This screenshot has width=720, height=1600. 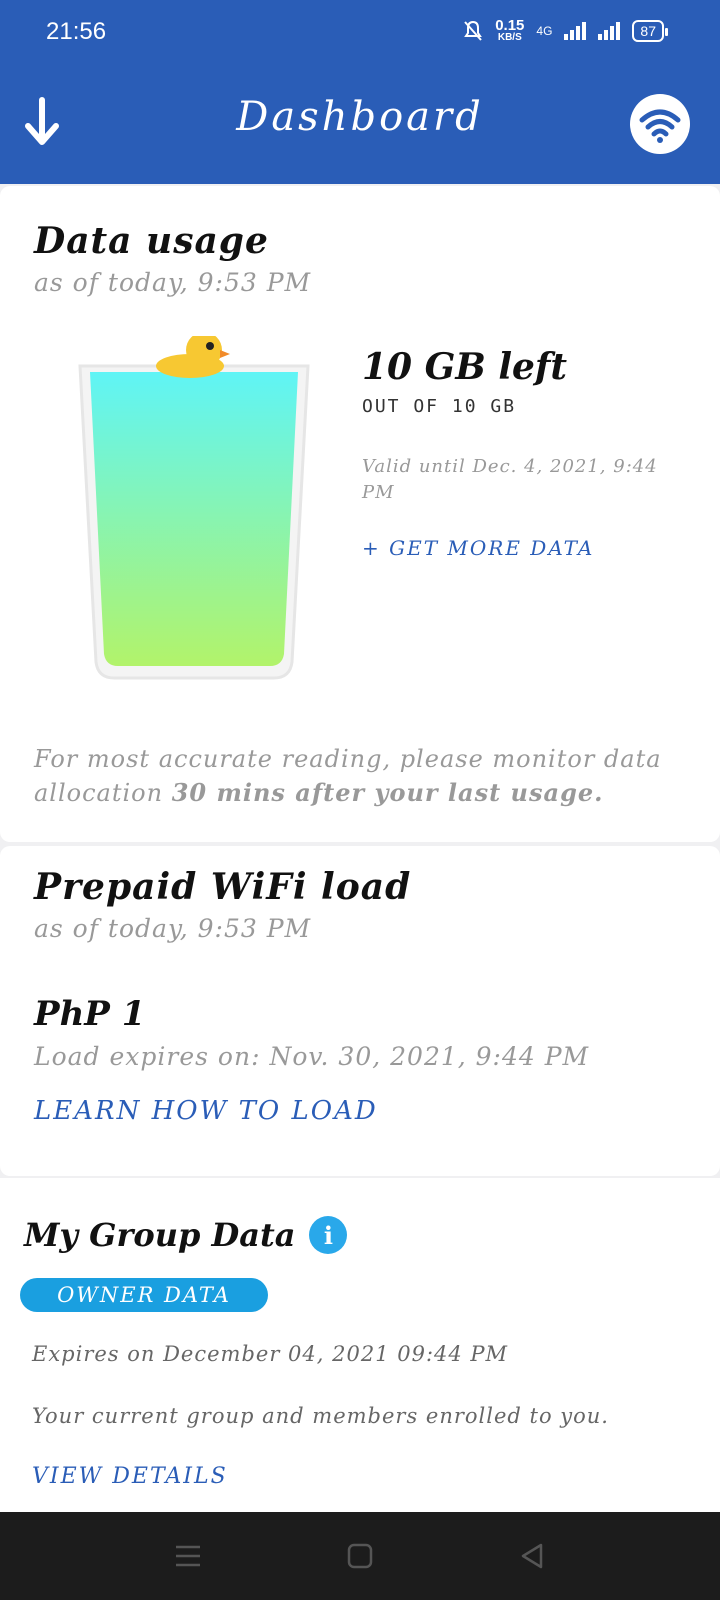 What do you see at coordinates (360, 32) in the screenshot?
I see `status-bar: 21:56 0.15 KB/S 4G 87` at bounding box center [360, 32].